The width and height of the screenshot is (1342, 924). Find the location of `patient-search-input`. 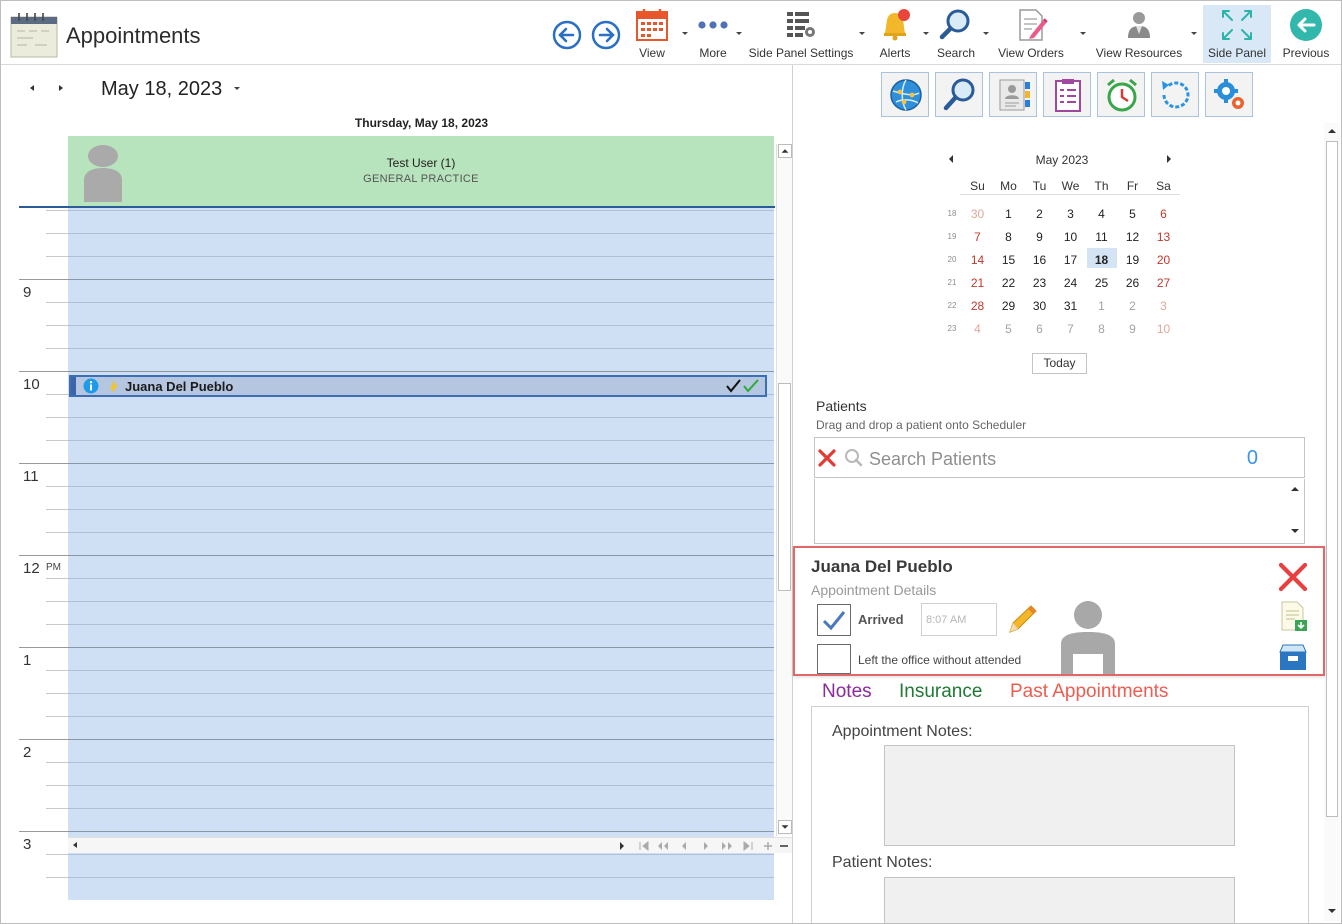

patient-search-input is located at coordinates (1049, 459).